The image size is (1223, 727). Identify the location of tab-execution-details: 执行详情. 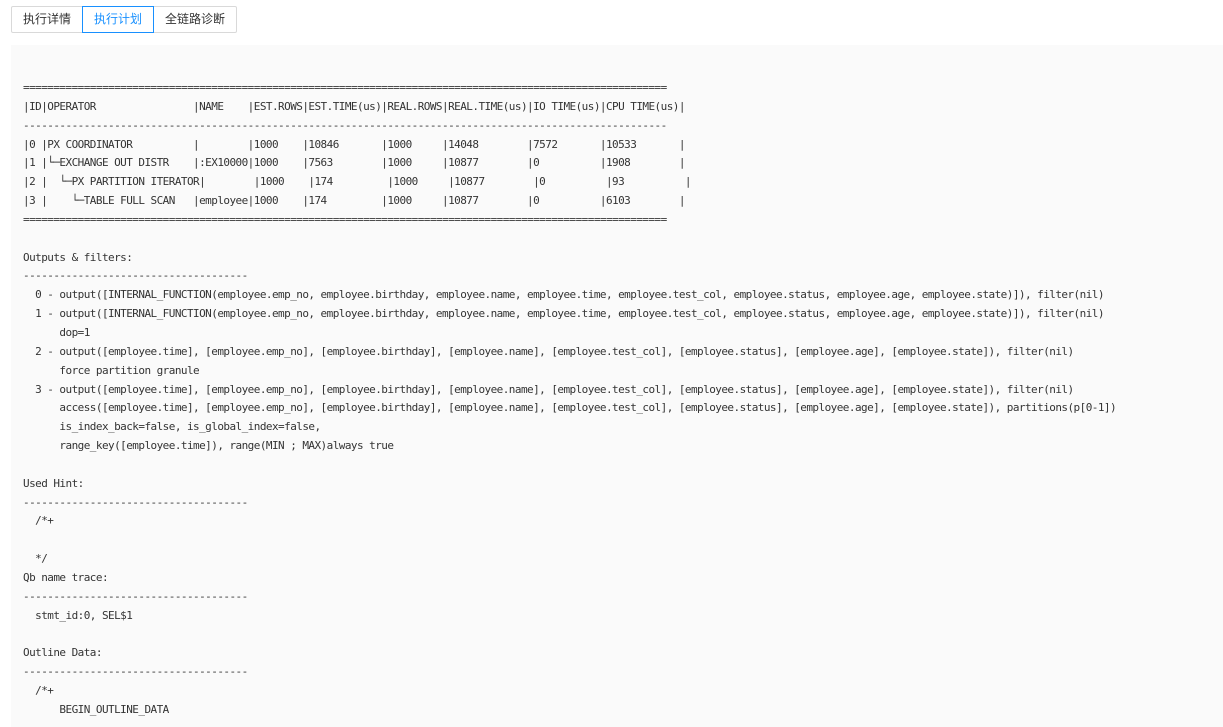
(47, 19).